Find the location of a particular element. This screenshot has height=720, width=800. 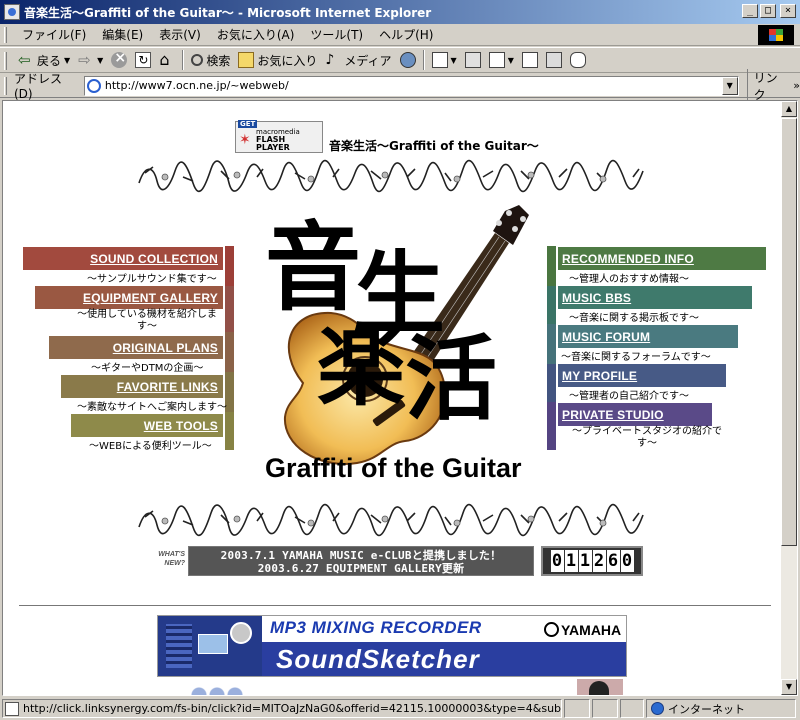

internet-zone-globe-icon is located at coordinates (657, 708).